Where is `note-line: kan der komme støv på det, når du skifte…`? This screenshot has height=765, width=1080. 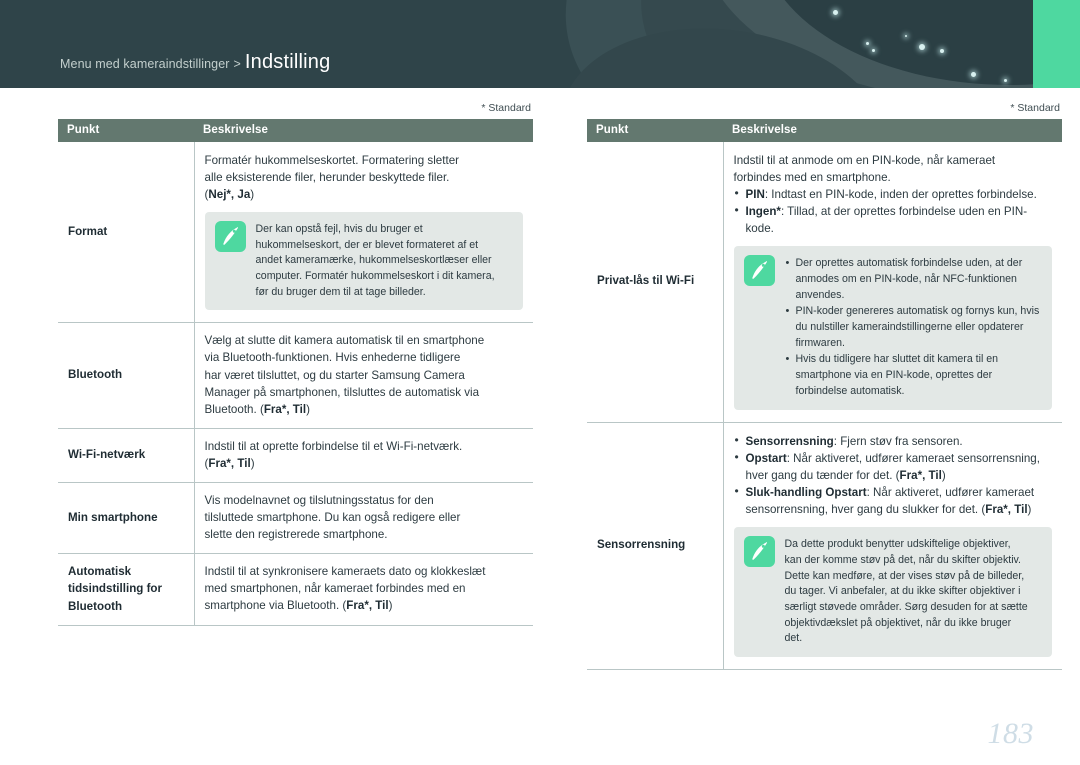
note-line: kan der komme støv på det, når du skifte… is located at coordinates (903, 560).